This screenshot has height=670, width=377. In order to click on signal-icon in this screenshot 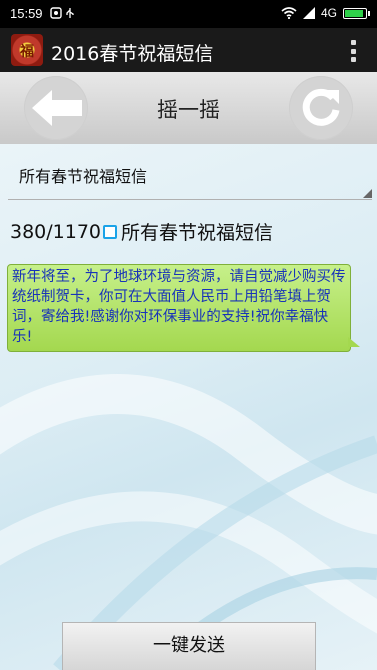, I will do `click(308, 13)`.